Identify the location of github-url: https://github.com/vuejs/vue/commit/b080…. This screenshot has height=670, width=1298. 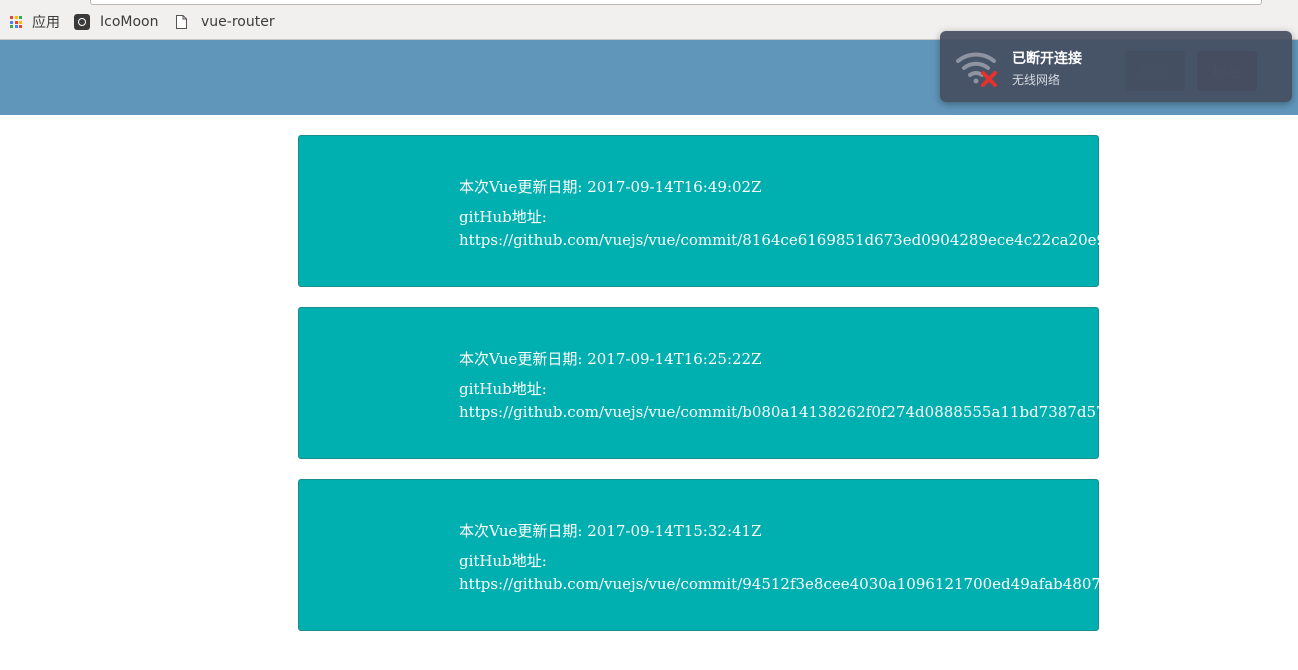
(787, 412).